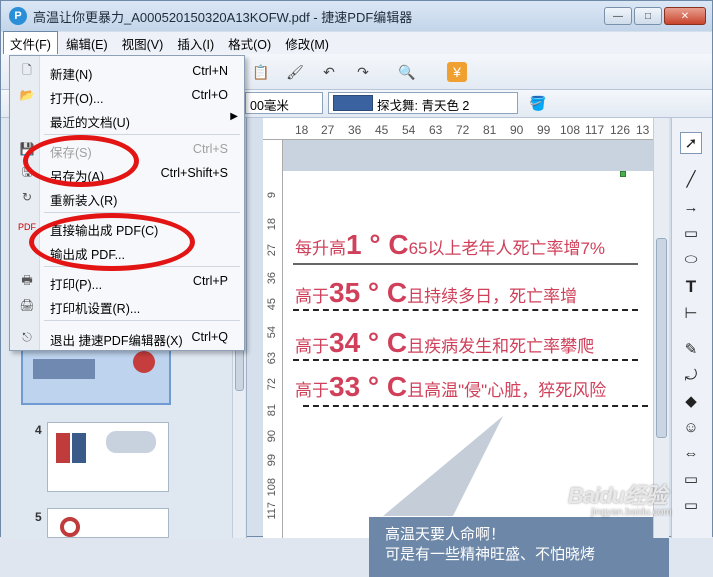  I want to click on selection-handle, so click(623, 174).